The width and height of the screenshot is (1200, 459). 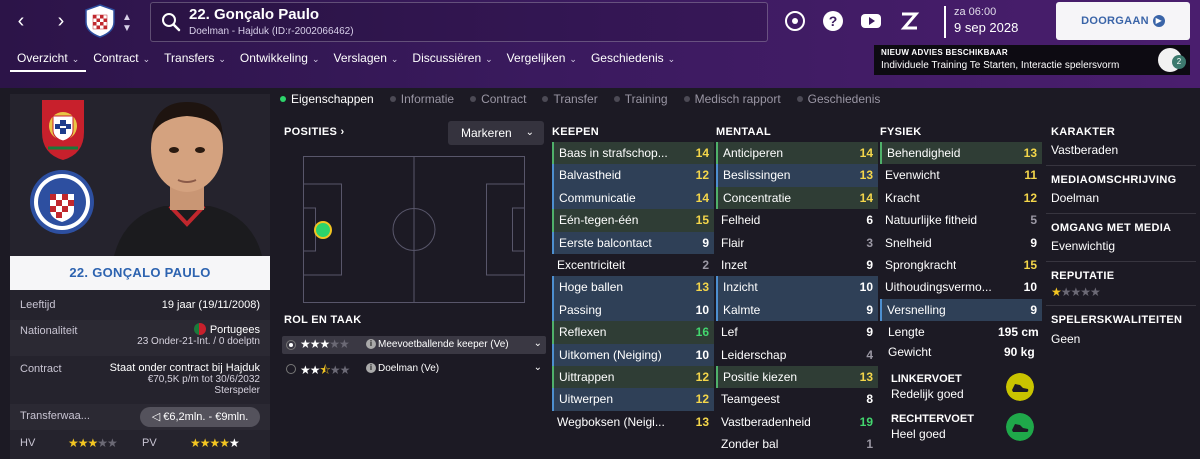 What do you see at coordinates (633, 287) in the screenshot?
I see `attribute-row: Hoge ballen 13` at bounding box center [633, 287].